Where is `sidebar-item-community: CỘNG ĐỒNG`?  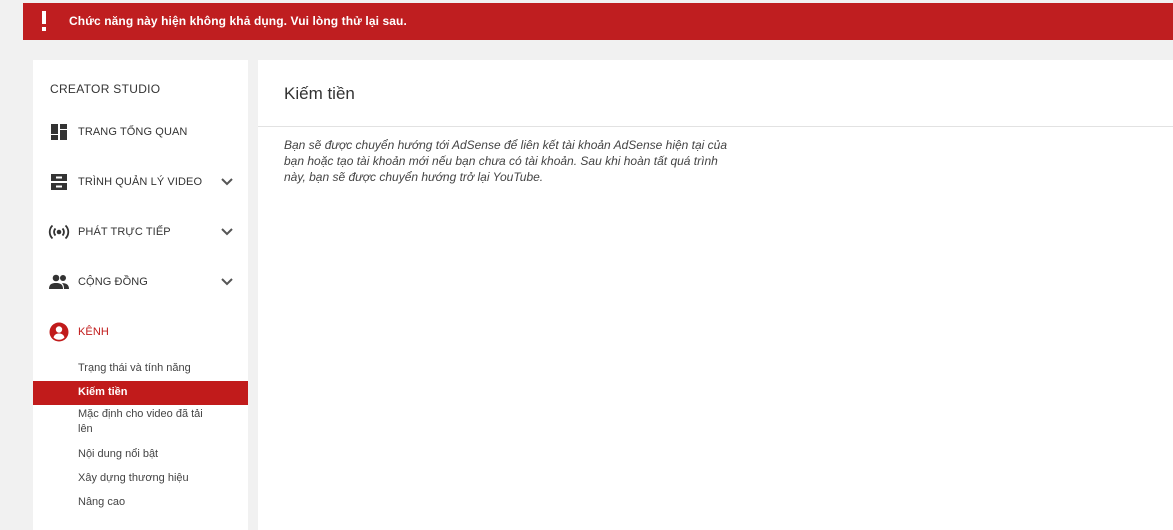 sidebar-item-community: CỘNG ĐỒNG is located at coordinates (140, 282).